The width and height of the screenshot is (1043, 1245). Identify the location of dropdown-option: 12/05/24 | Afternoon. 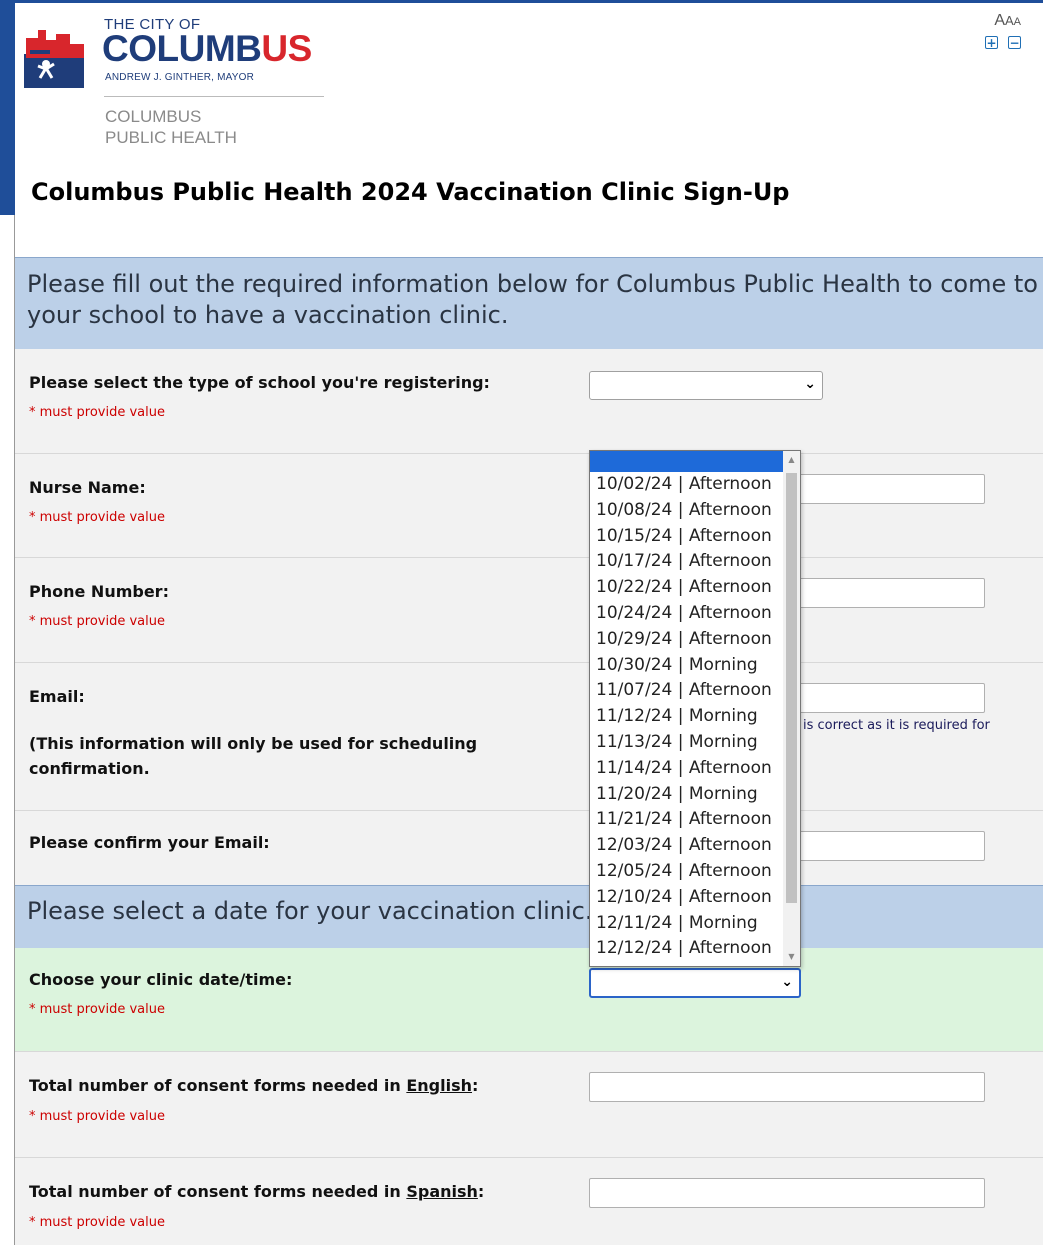
(687, 872).